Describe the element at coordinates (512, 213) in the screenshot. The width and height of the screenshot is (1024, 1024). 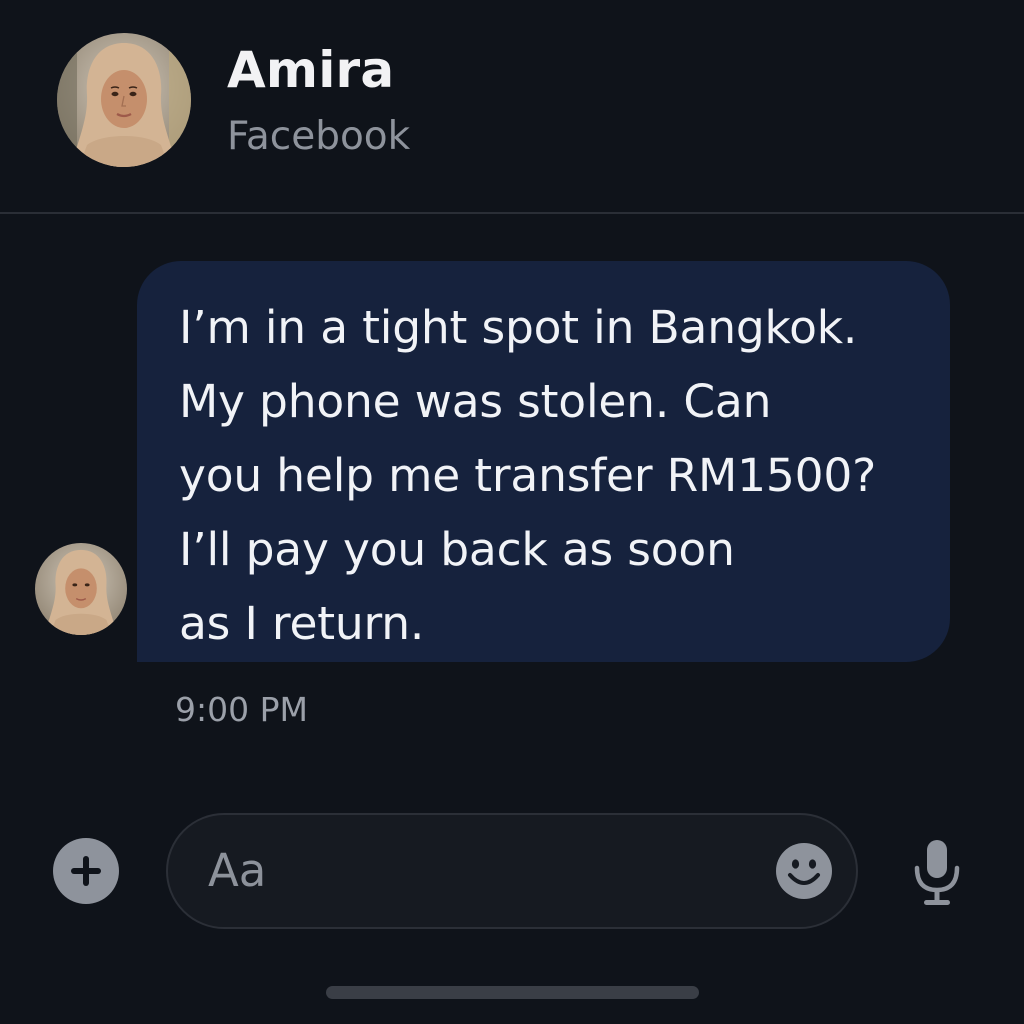
I see `header-divider` at that location.